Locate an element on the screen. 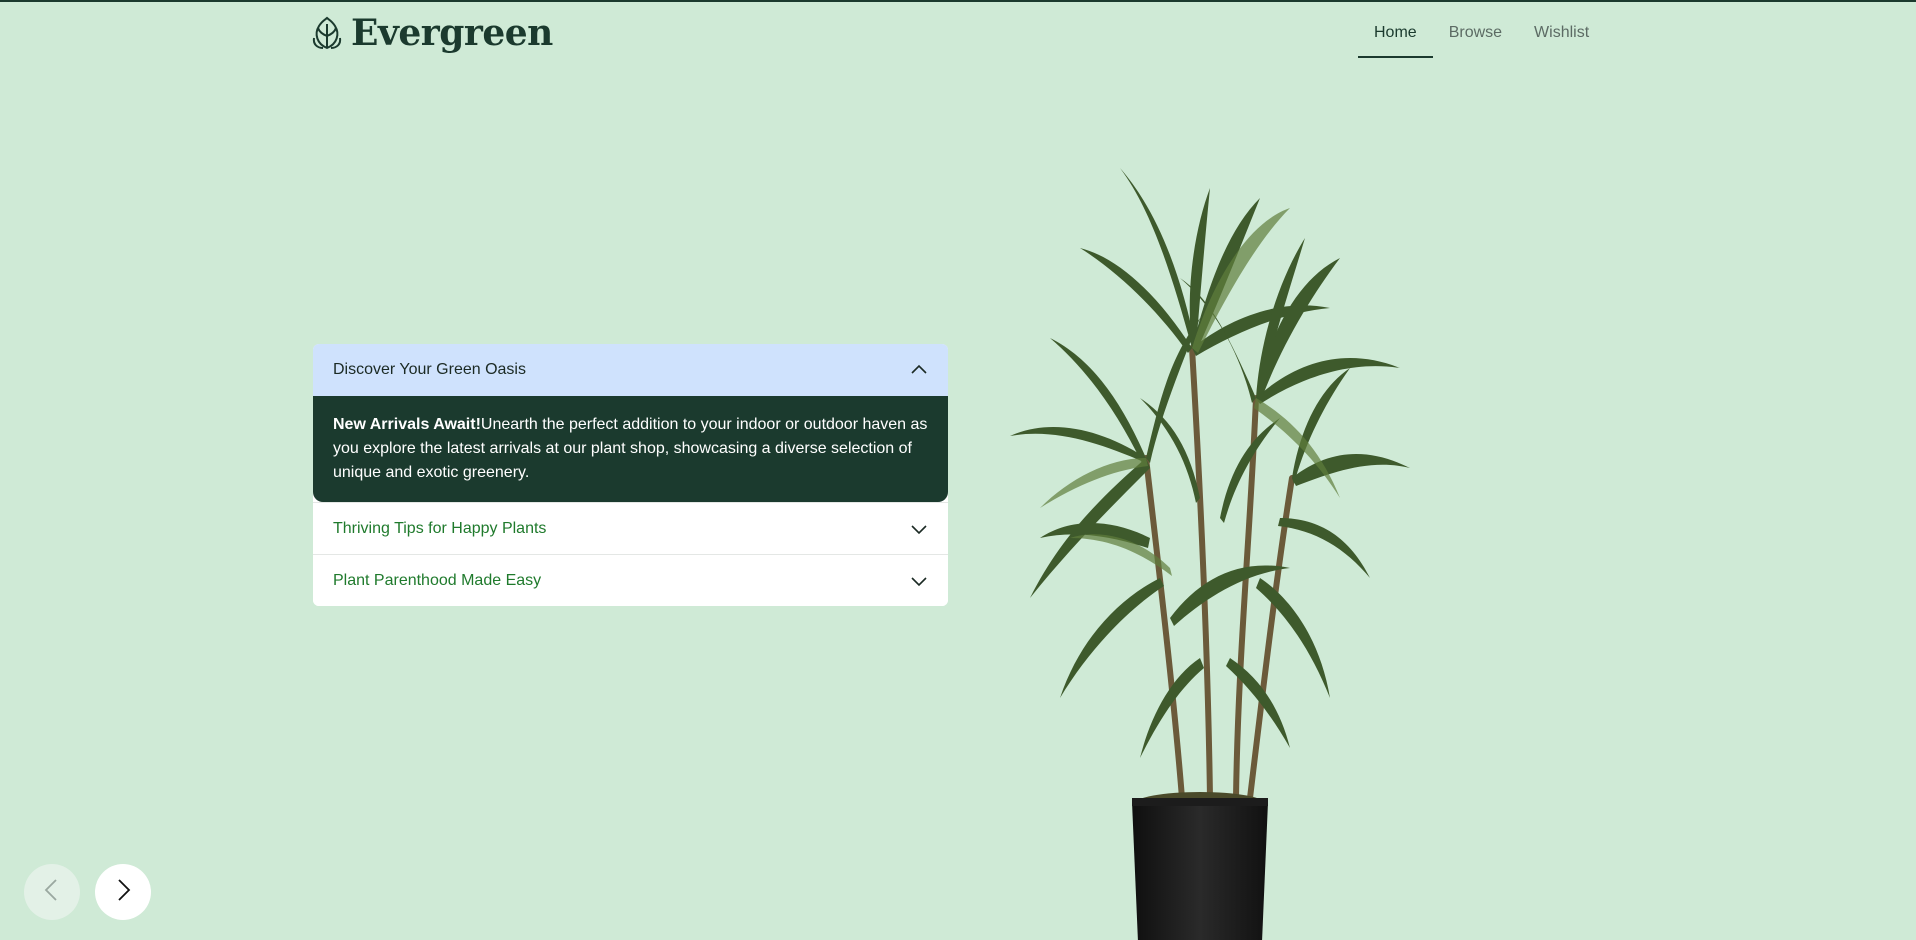 The image size is (1916, 940). carousel-prev-button is located at coordinates (52, 892).